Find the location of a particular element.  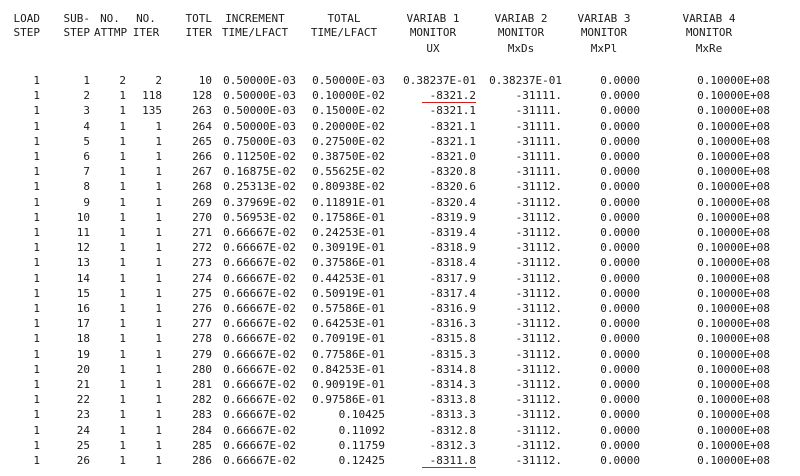

cell-total-time: 0.77586E-01 is located at coordinates (348, 354).